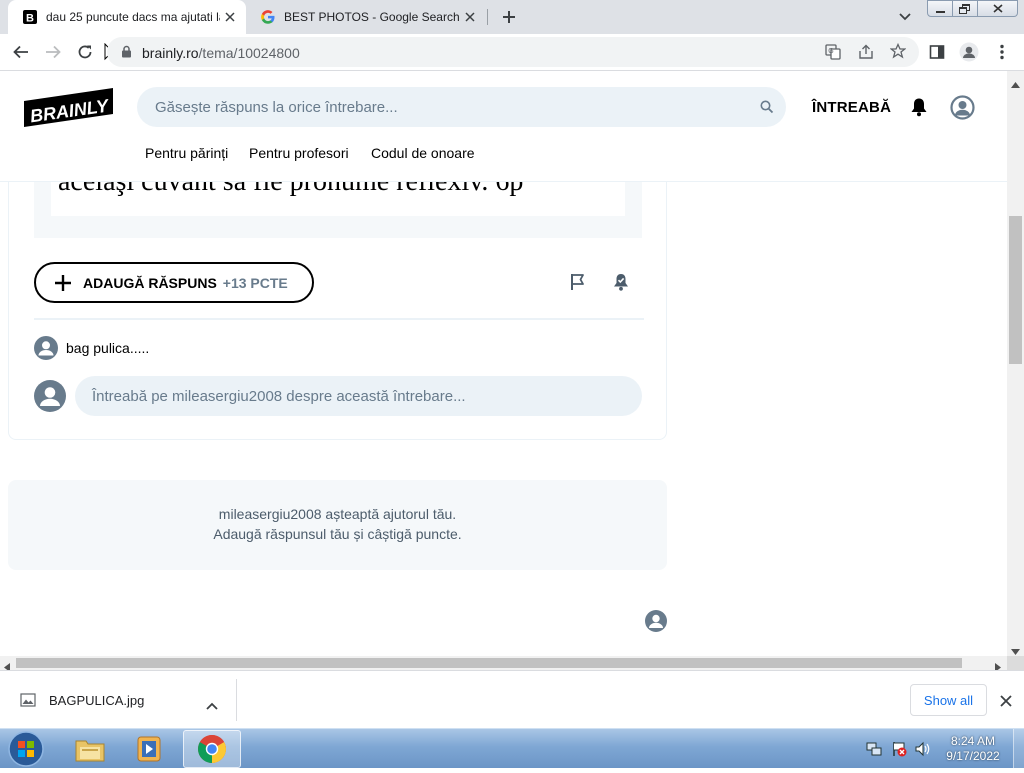 The image size is (1024, 773). What do you see at coordinates (90, 749) in the screenshot?
I see `explorer-taskbar-icon` at bounding box center [90, 749].